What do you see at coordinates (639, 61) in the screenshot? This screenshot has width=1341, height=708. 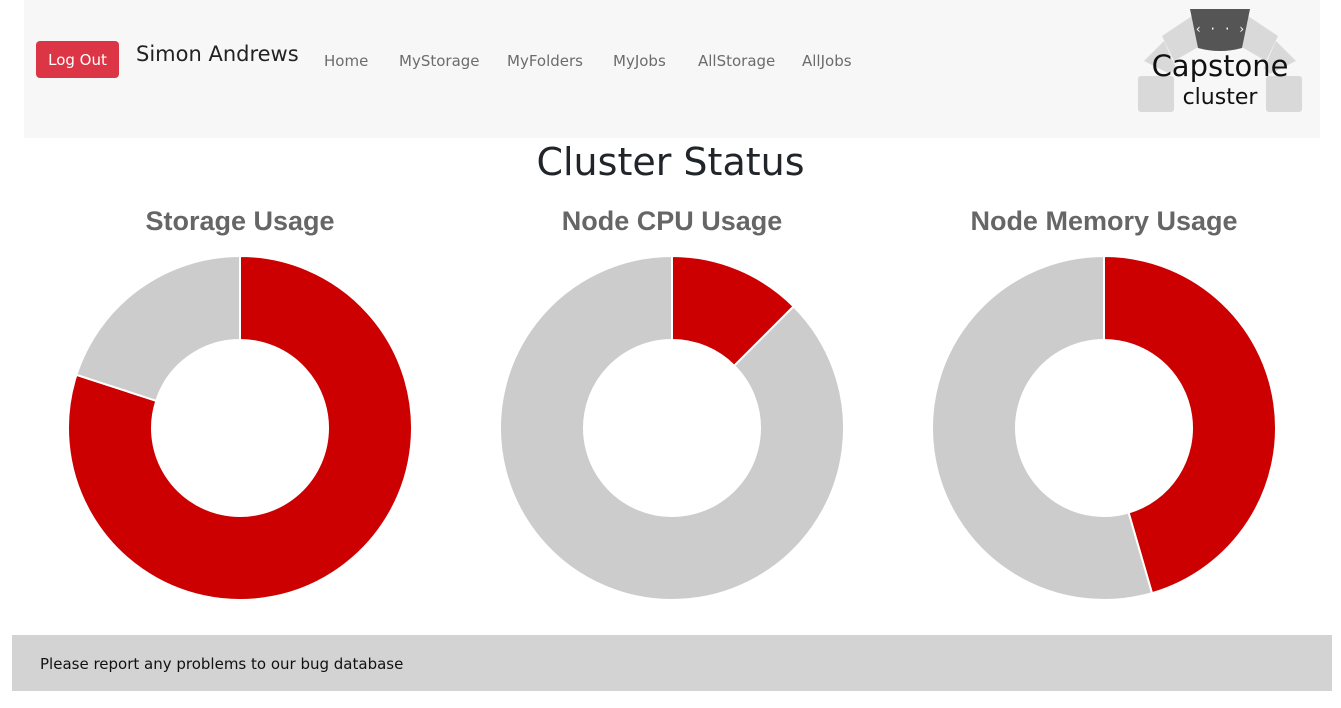 I see `nav-link-myjobs: MyJobs` at bounding box center [639, 61].